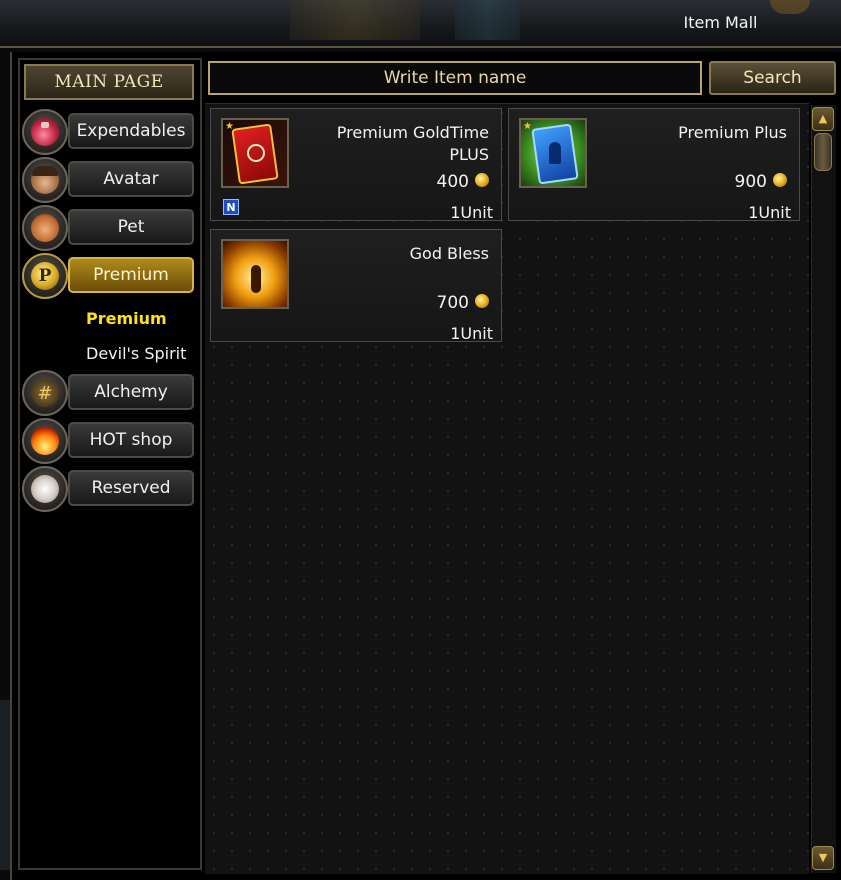 The height and width of the screenshot is (880, 841). What do you see at coordinates (45, 393) in the screenshot?
I see `alchemy-grid-icon: #` at bounding box center [45, 393].